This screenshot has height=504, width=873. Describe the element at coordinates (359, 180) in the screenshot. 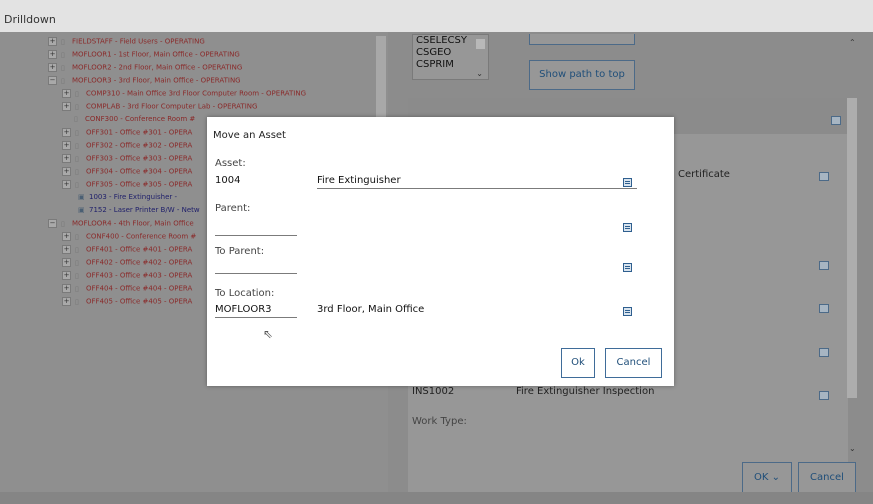

I see `asset-description: Fire Extinguisher` at that location.